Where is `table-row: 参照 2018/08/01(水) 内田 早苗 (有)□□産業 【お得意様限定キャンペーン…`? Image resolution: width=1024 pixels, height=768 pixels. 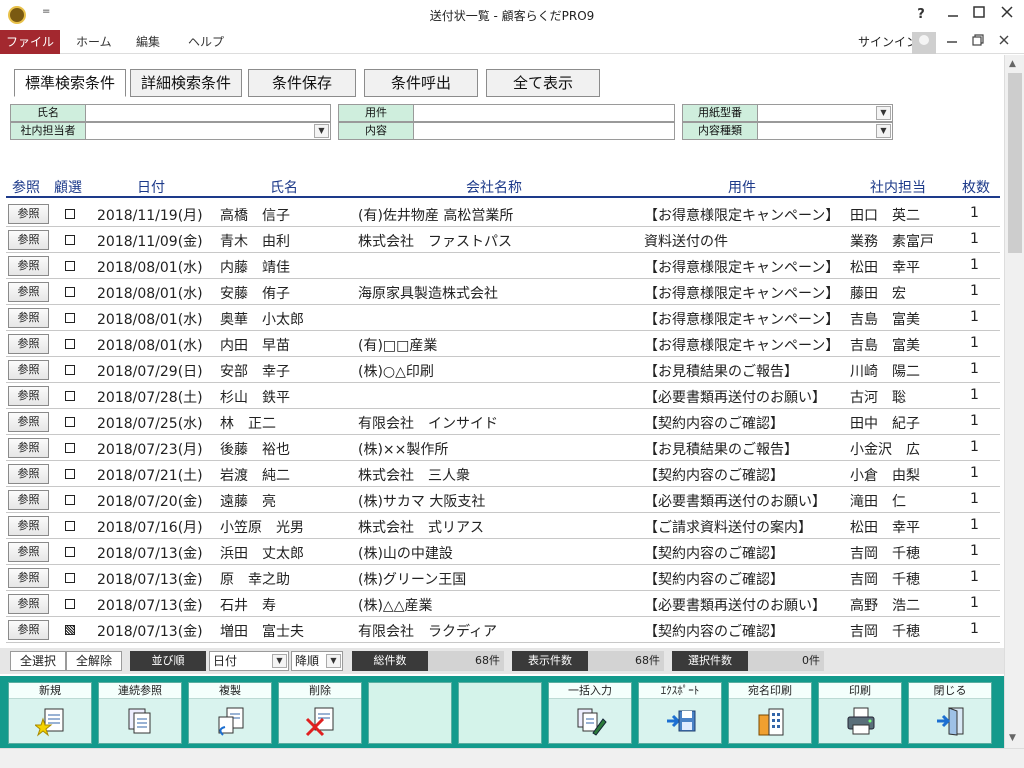 table-row: 参照 2018/08/01(水) 内田 早苗 (有)□□産業 【お得意様限定キャンペーン… is located at coordinates (502, 344).